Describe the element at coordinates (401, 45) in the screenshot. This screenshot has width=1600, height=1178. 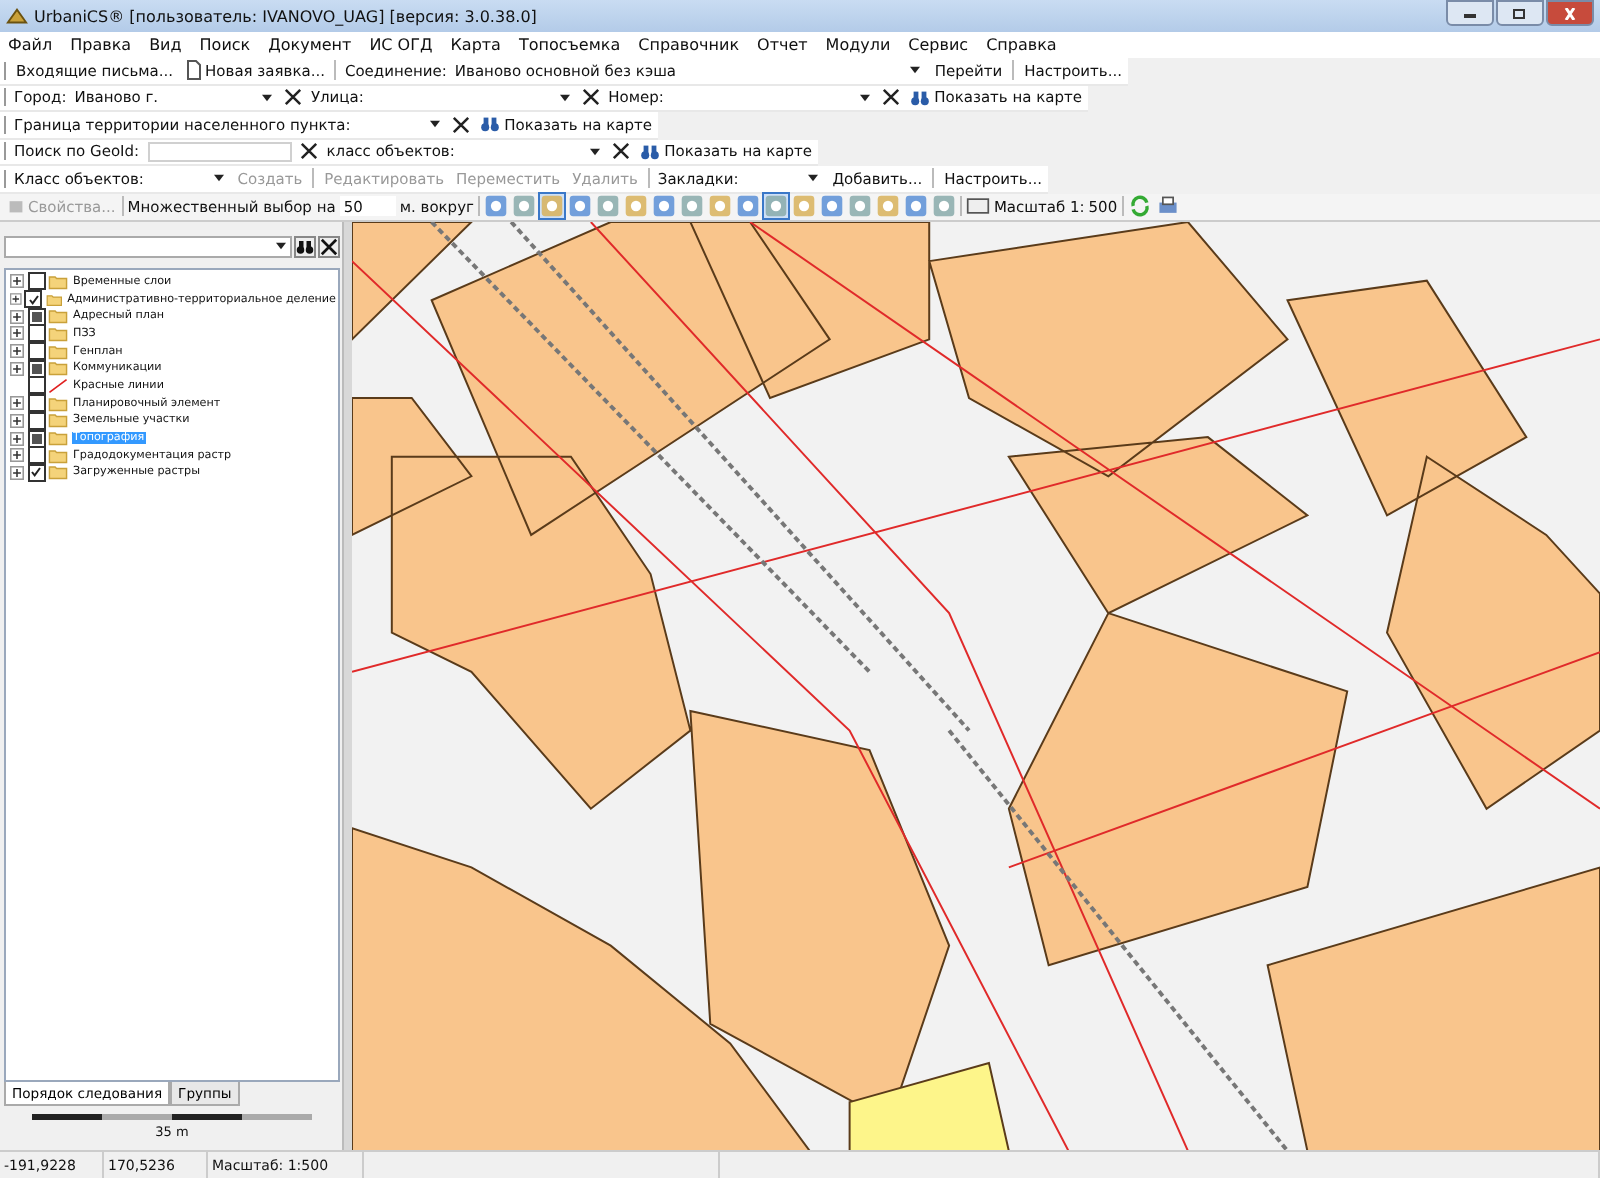
I see `menu-item: ИС ОГД` at that location.